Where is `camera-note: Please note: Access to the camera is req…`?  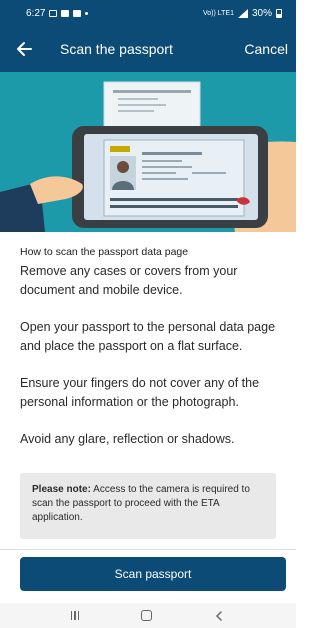 camera-note: Please note: Access to the camera is req… is located at coordinates (148, 506).